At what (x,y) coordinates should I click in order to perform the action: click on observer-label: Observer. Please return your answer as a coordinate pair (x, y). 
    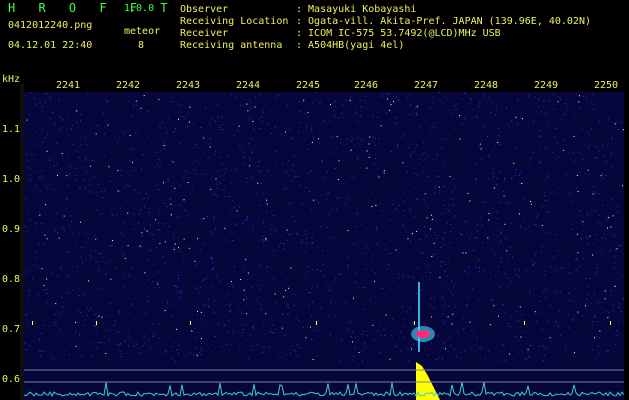
    Looking at the image, I should click on (204, 9).